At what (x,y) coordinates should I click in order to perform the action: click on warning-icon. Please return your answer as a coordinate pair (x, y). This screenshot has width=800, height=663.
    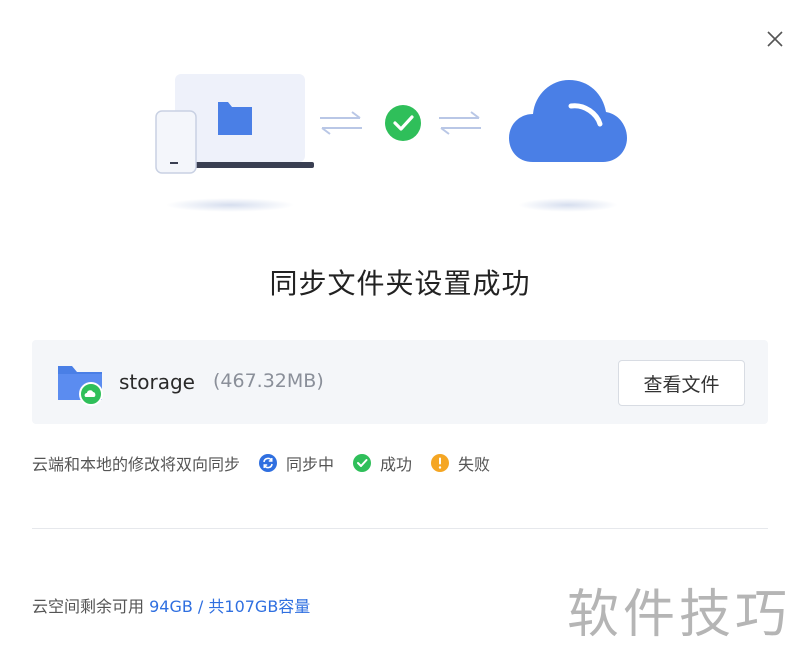
    Looking at the image, I should click on (440, 463).